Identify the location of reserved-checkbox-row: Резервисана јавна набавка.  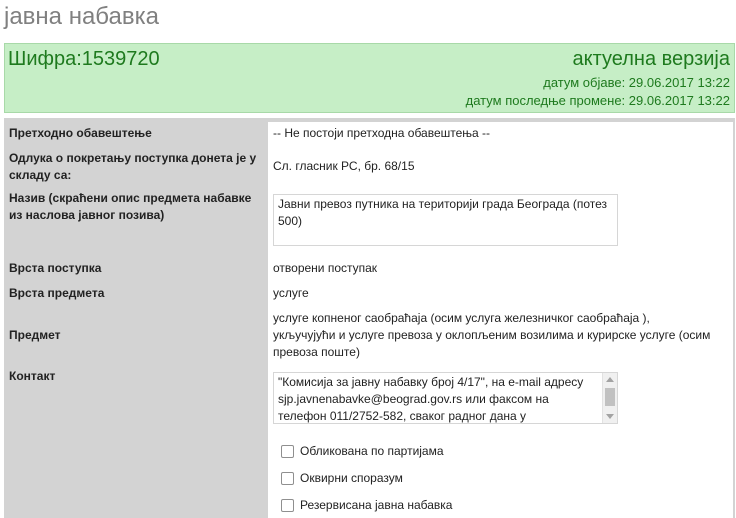
(366, 505).